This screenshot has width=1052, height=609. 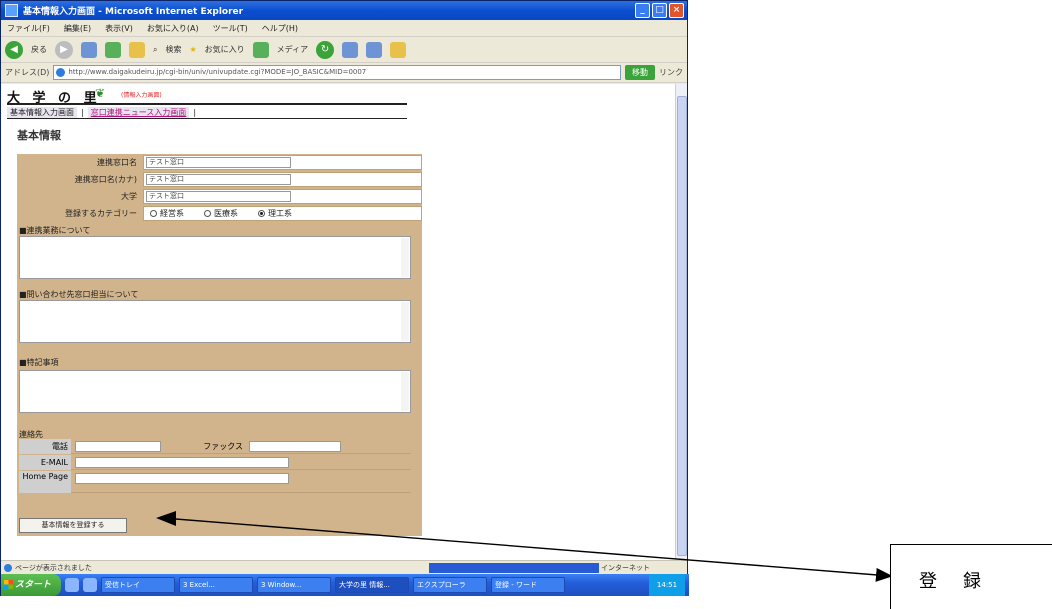 What do you see at coordinates (182, 478) in the screenshot?
I see `homepage-input` at bounding box center [182, 478].